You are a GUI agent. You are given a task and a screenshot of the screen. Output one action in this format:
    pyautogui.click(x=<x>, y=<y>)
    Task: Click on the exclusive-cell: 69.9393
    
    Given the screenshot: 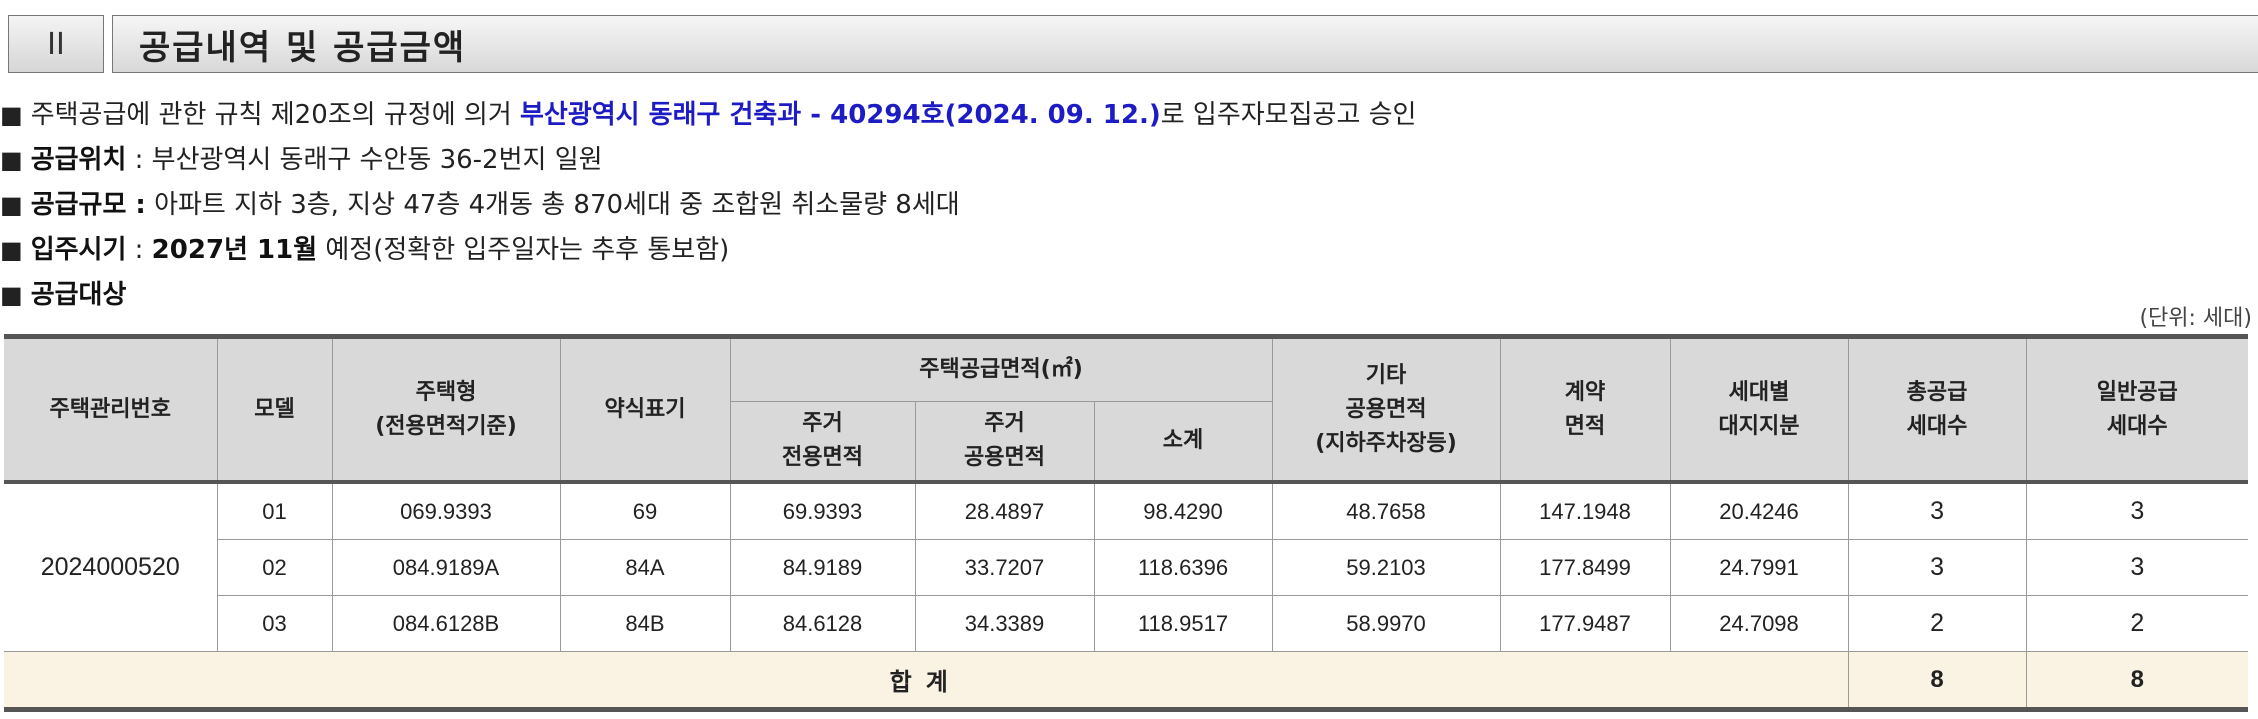 What is the action you would take?
    pyautogui.click(x=822, y=510)
    